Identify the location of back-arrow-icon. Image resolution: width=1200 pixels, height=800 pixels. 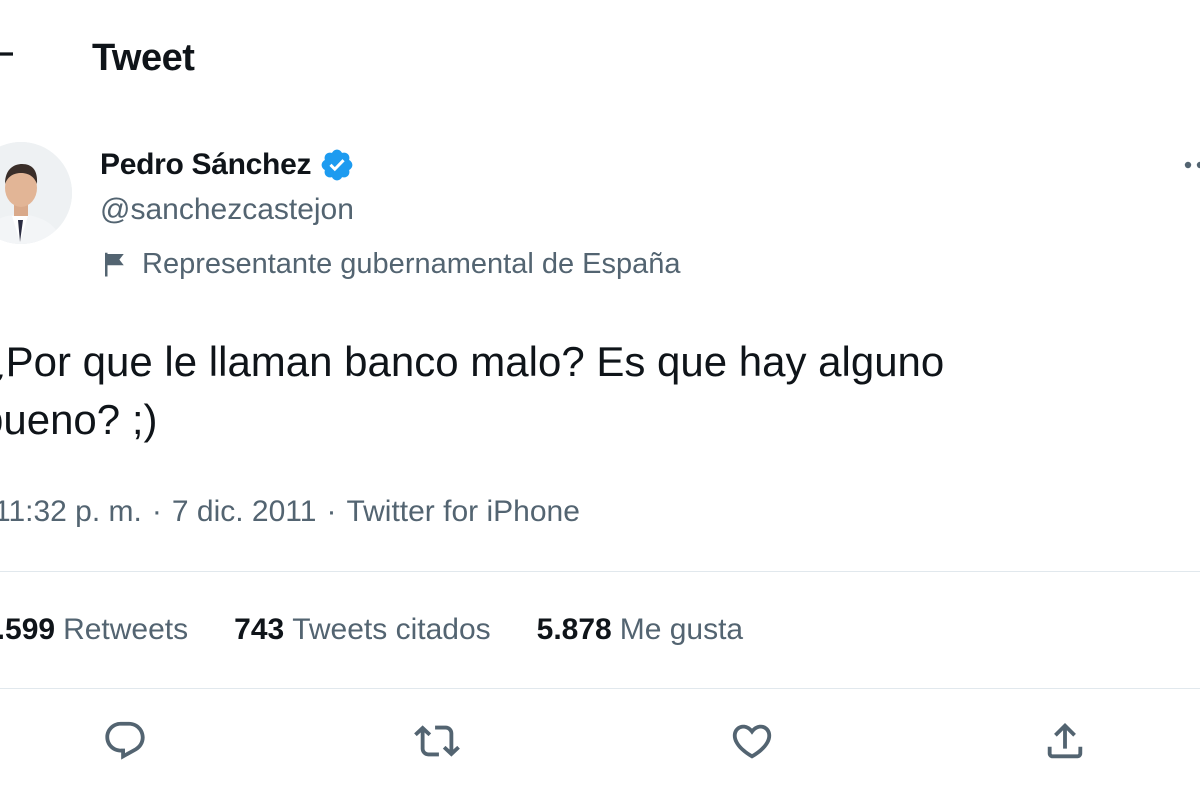
(9, 54).